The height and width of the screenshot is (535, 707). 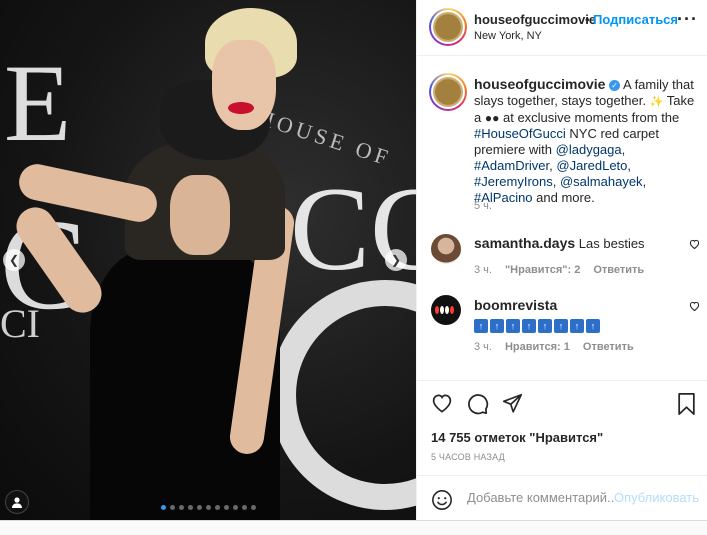 I want to click on chevron-right-icon: ❯, so click(x=396, y=260).